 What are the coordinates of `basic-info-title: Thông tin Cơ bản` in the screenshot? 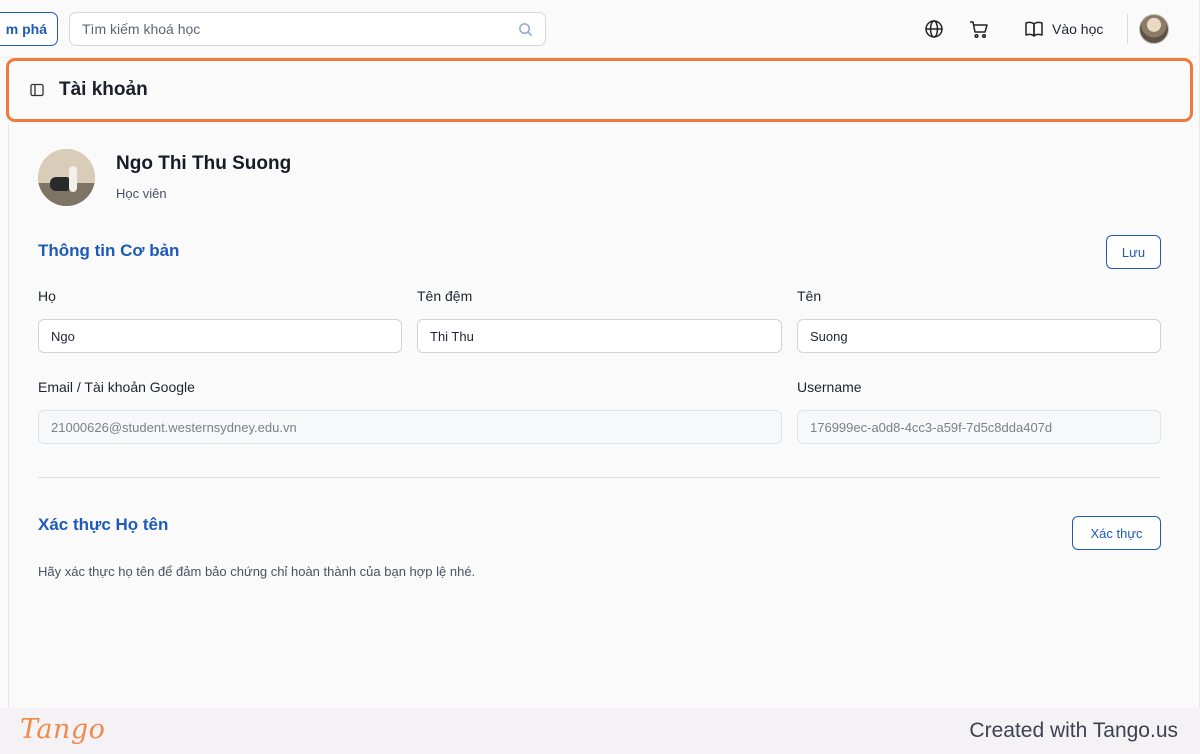 It's located at (109, 250).